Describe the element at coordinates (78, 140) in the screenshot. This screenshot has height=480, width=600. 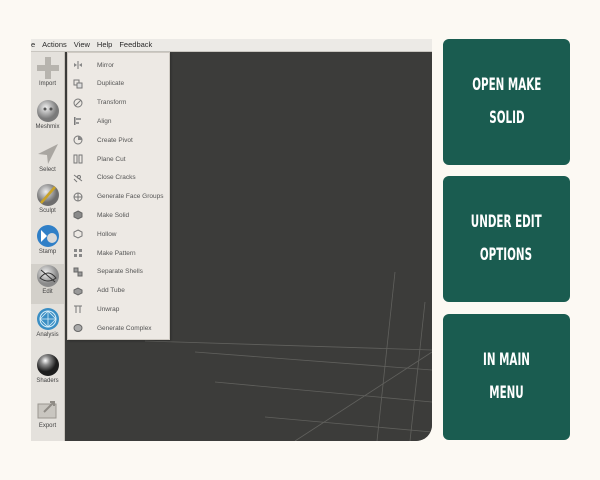
I see `pivot-icon` at that location.